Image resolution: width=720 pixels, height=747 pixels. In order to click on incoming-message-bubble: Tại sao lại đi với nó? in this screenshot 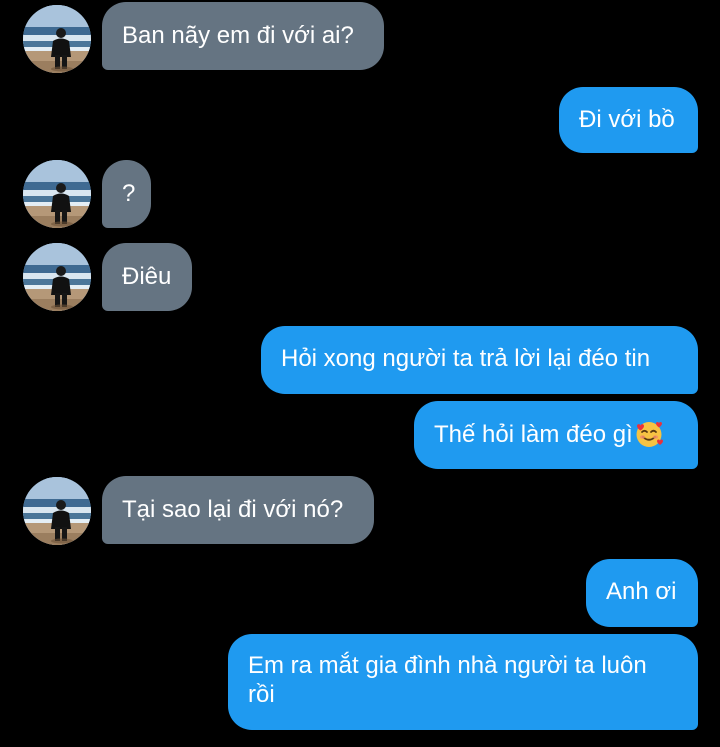, I will do `click(238, 510)`.